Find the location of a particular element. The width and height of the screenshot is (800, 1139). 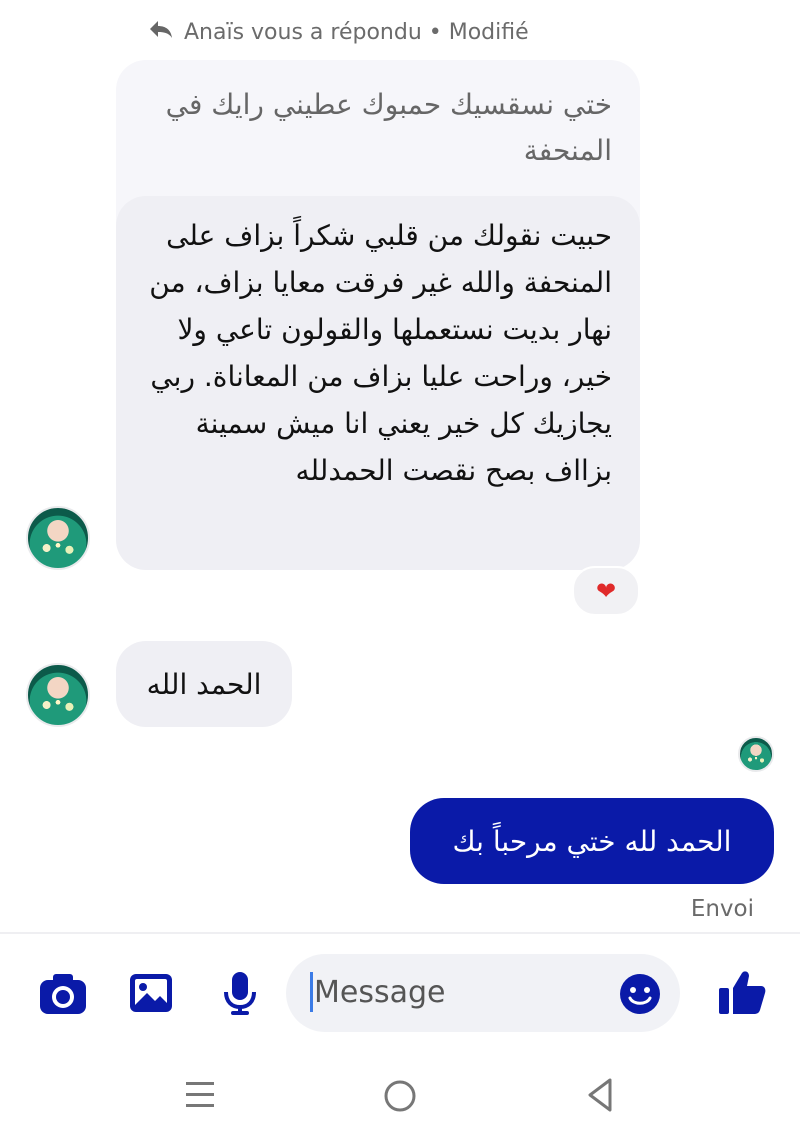

incoming-message-text: الحمد الله is located at coordinates (204, 684).